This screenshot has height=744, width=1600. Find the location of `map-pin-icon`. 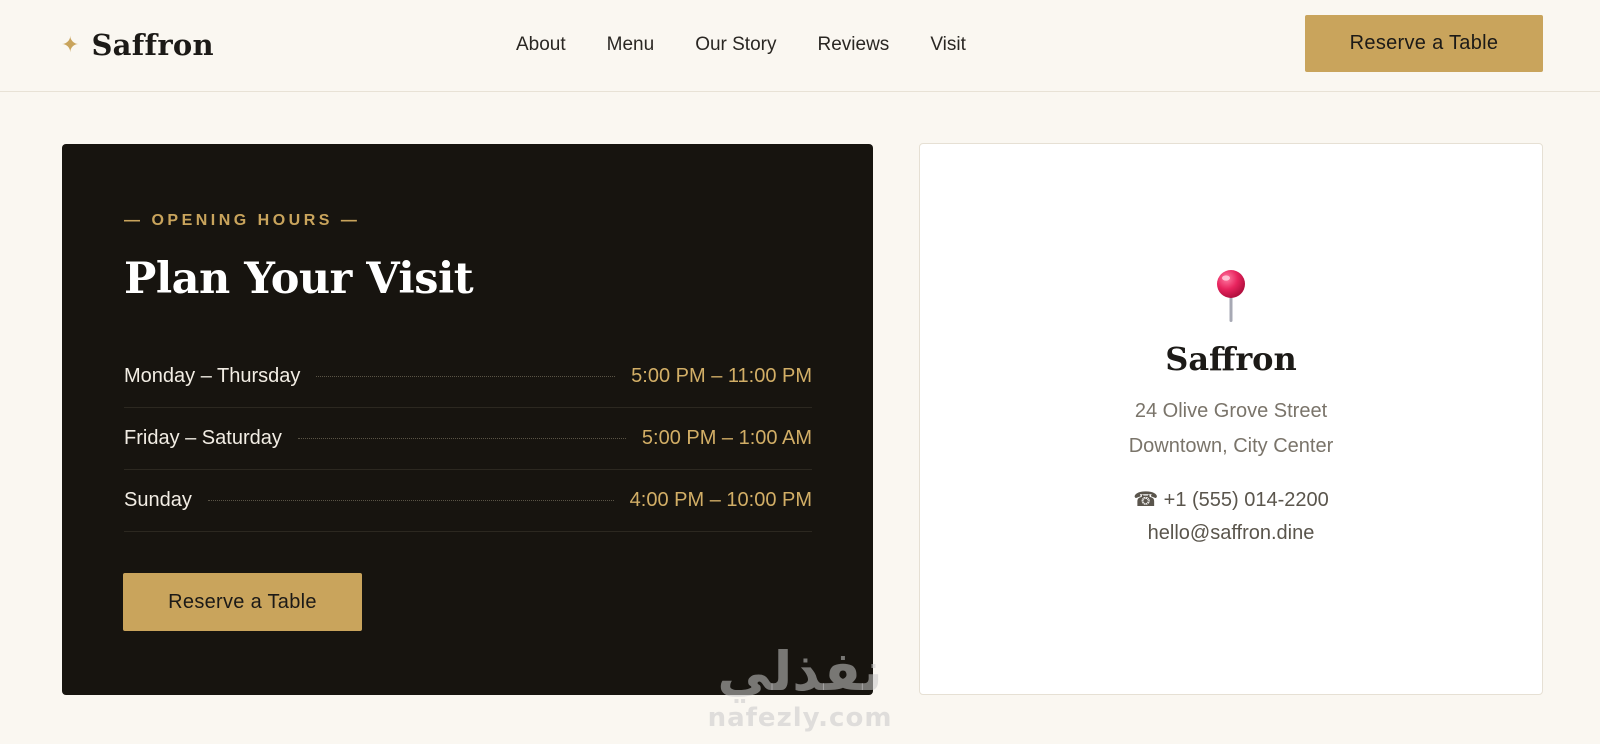

map-pin-icon is located at coordinates (1231, 296).